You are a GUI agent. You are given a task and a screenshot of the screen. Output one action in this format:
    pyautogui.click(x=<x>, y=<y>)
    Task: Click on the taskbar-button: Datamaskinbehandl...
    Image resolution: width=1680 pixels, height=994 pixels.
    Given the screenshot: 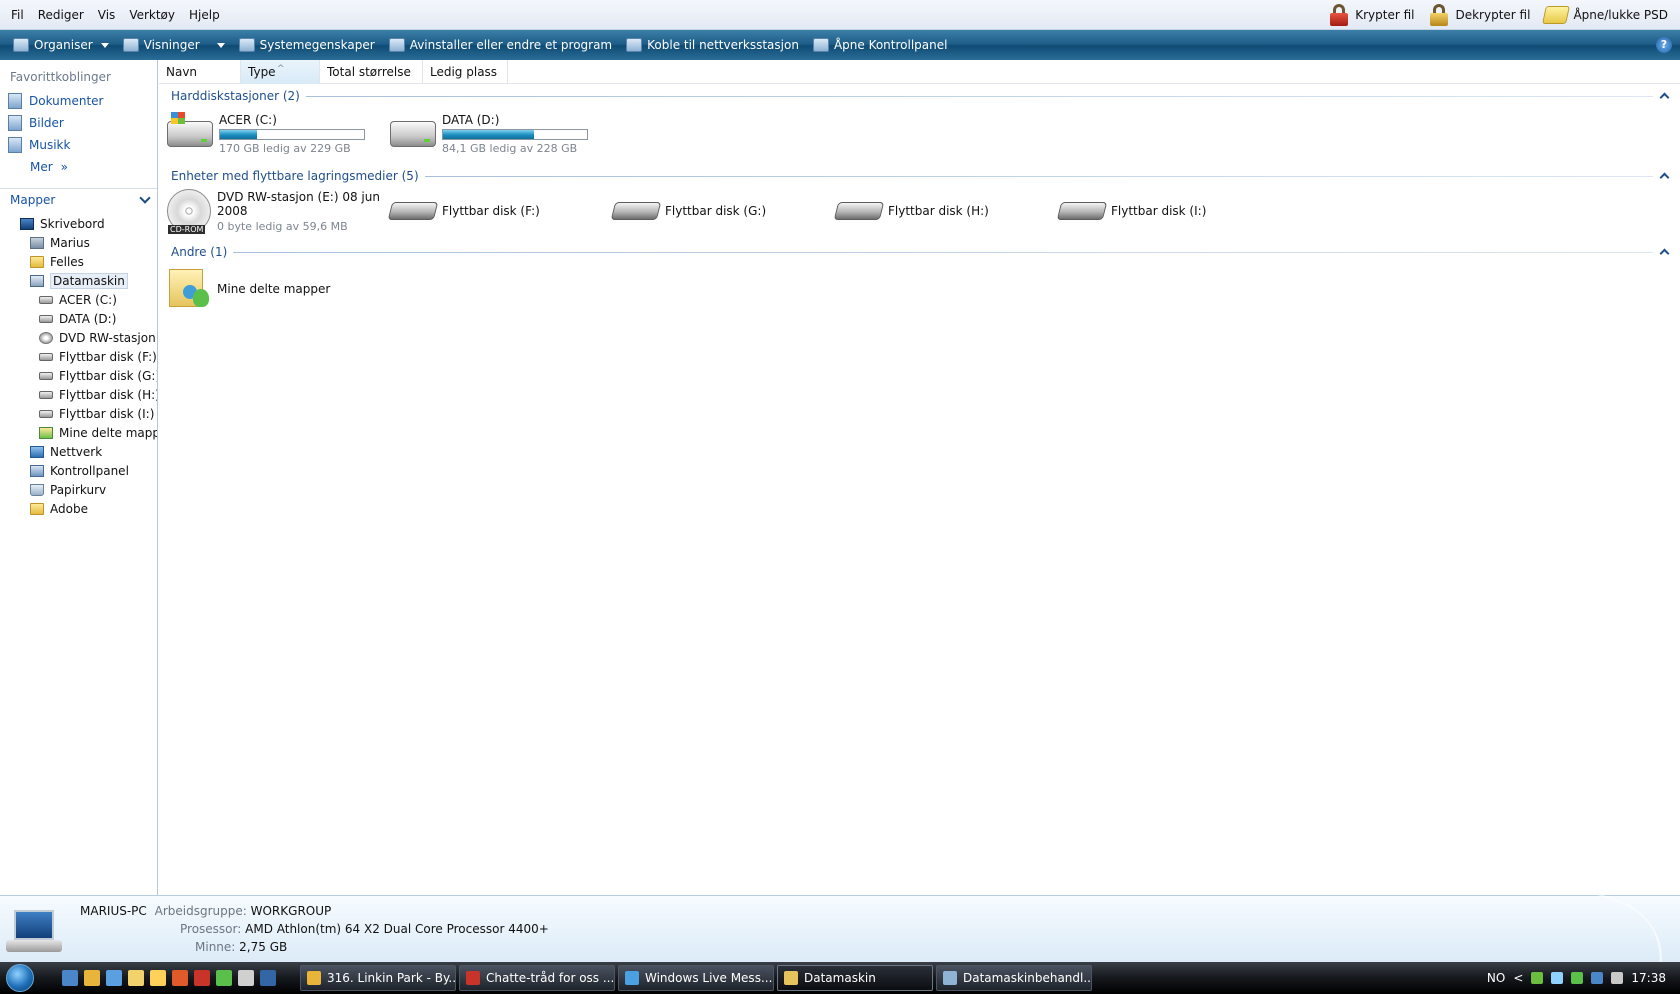 What is the action you would take?
    pyautogui.click(x=1014, y=978)
    